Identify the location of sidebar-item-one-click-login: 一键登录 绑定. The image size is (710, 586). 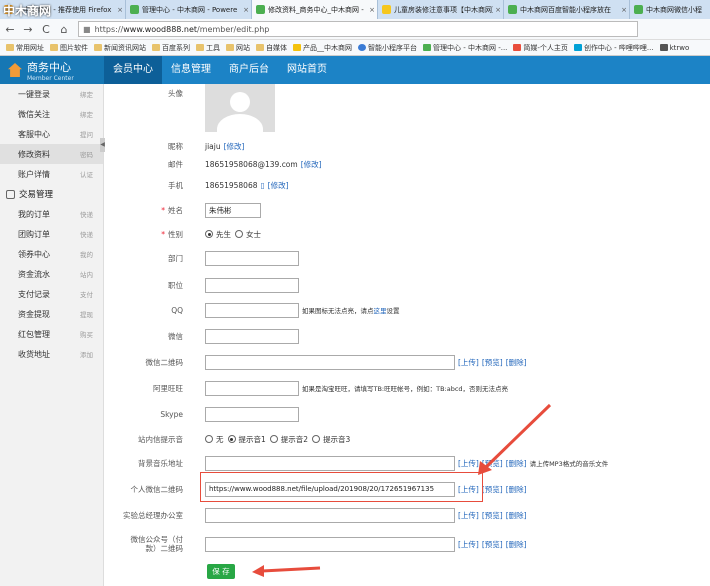
(51, 94).